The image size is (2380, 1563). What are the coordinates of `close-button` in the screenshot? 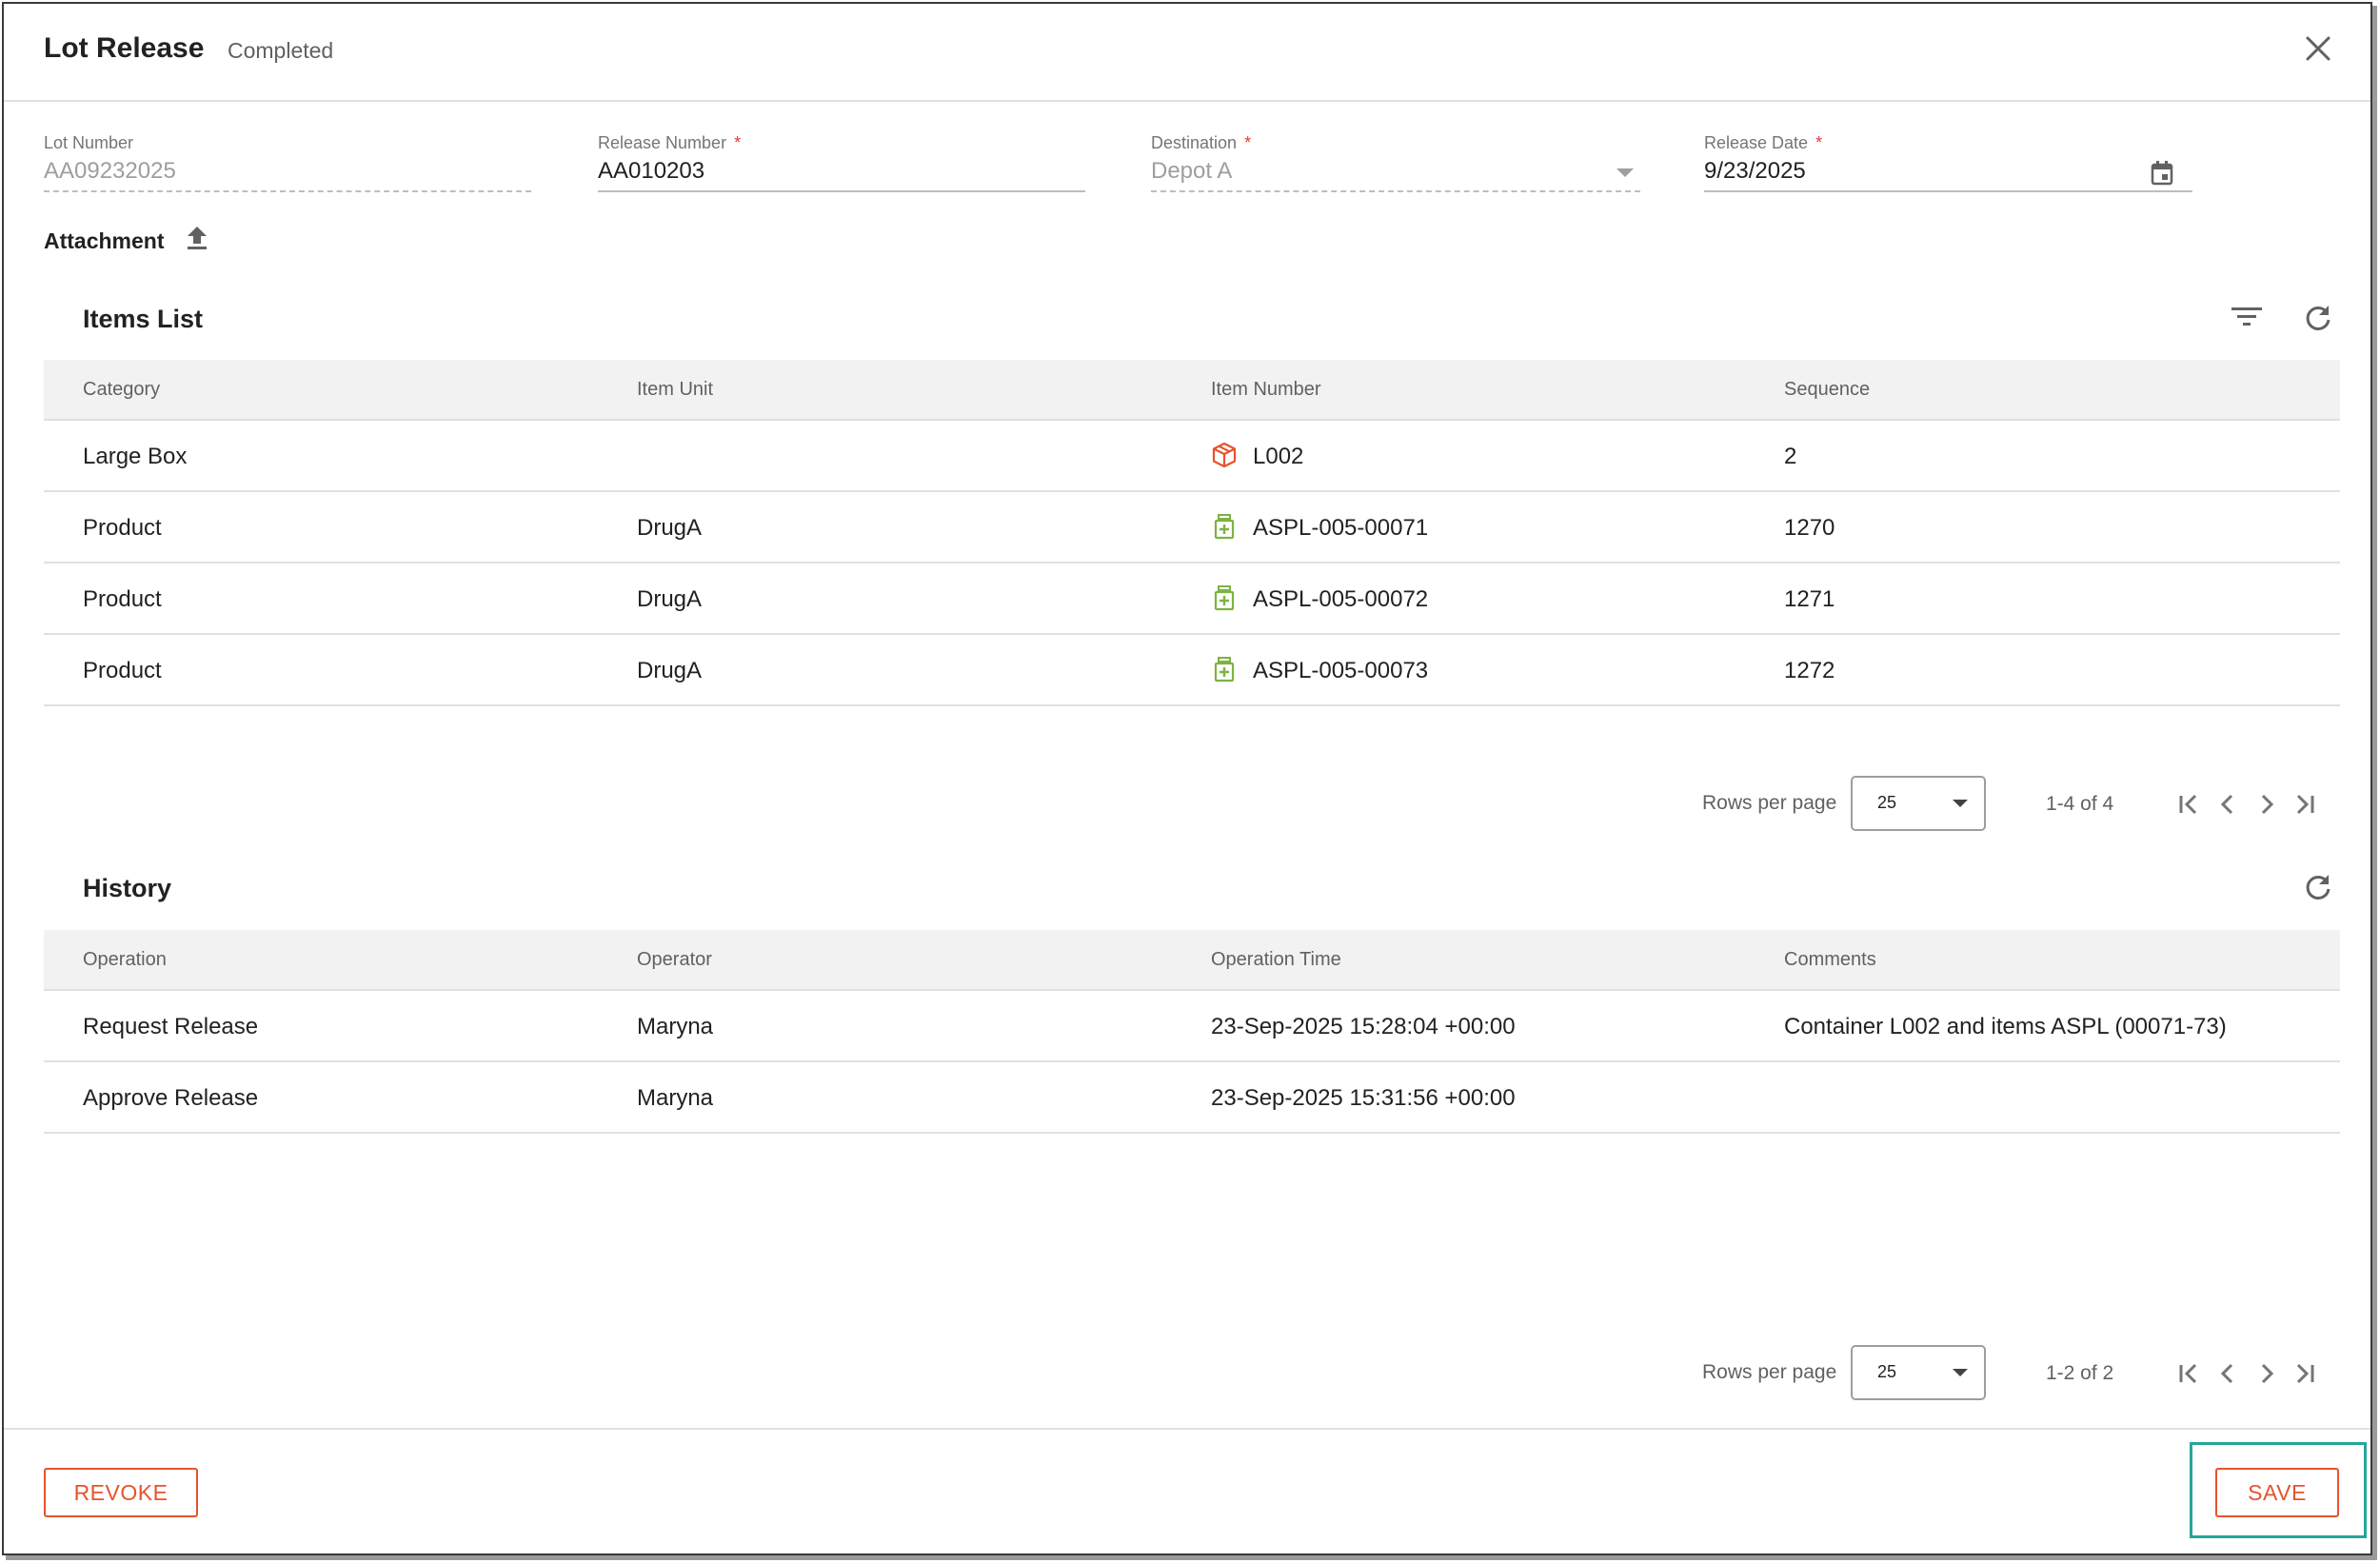 It's located at (2318, 49).